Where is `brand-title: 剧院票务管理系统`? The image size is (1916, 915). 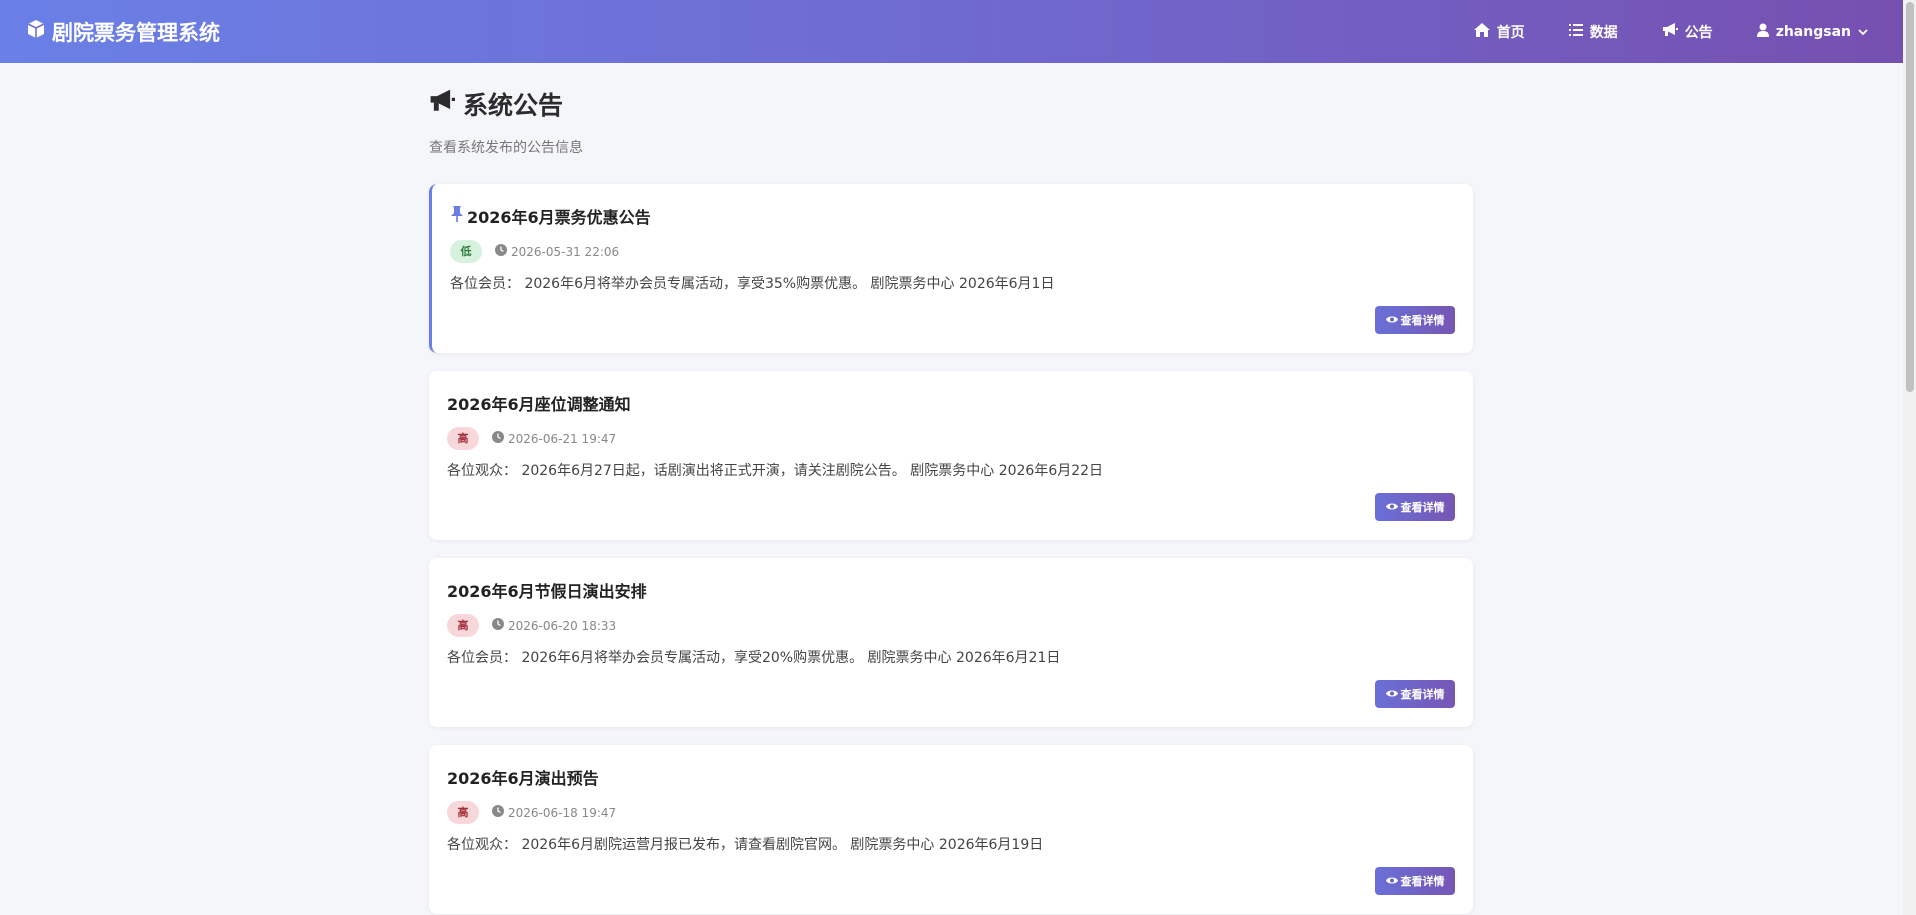 brand-title: 剧院票务管理系统 is located at coordinates (136, 32).